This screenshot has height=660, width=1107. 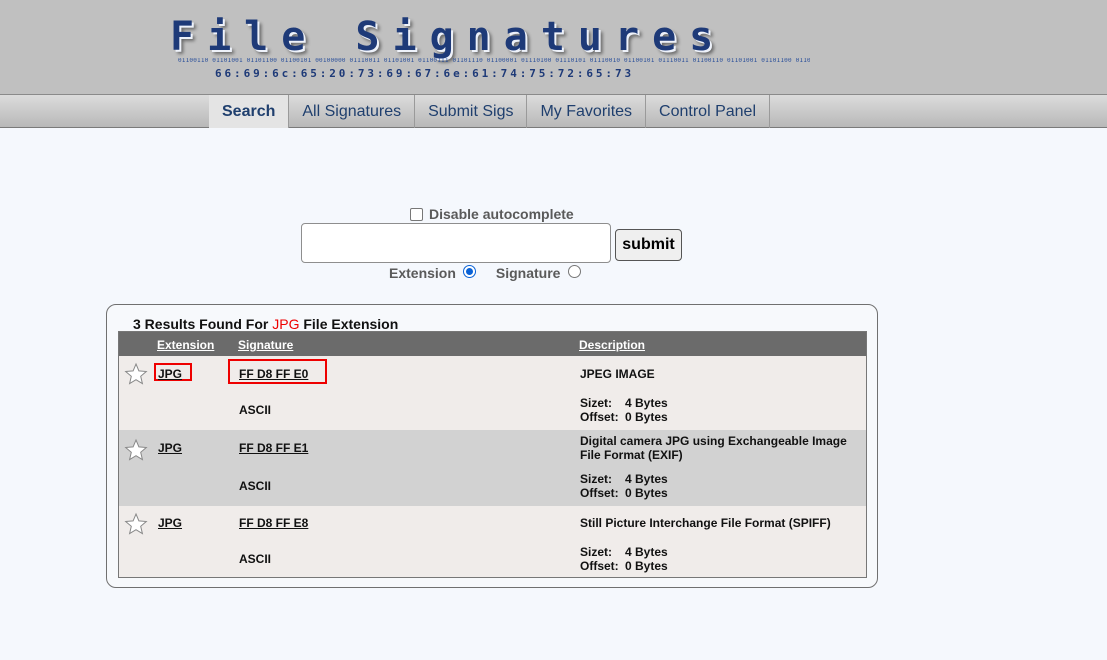 I want to click on table-header: Extension Signature Description, so click(x=492, y=344).